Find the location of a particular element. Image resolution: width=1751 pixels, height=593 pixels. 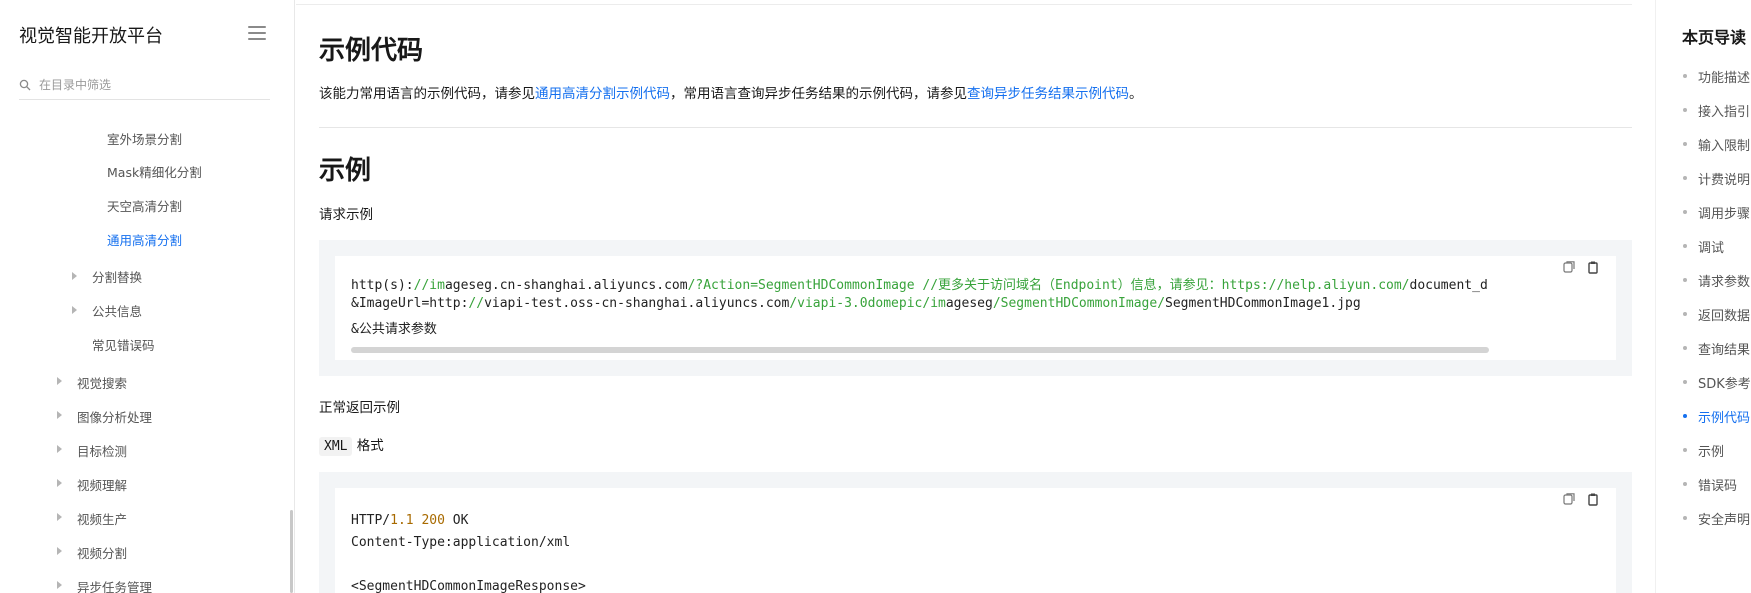

response-example-label: 正常返回示例 is located at coordinates (359, 408).